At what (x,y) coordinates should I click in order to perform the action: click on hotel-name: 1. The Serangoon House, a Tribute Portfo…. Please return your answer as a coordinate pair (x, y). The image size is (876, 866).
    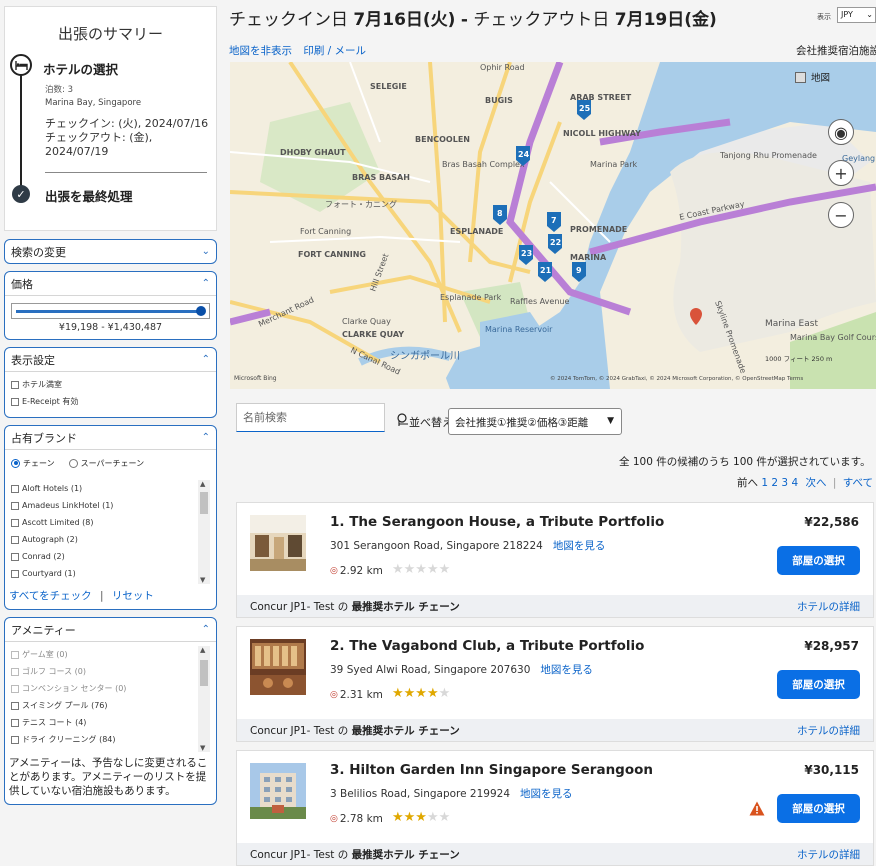
    Looking at the image, I should click on (497, 522).